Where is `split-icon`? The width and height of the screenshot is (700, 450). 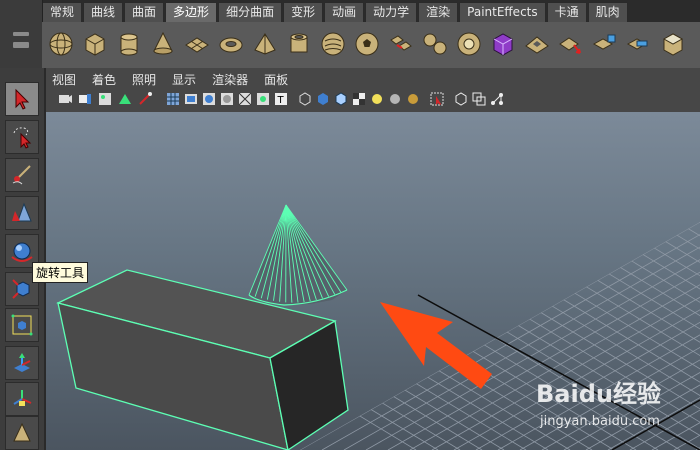 split-icon is located at coordinates (673, 44).